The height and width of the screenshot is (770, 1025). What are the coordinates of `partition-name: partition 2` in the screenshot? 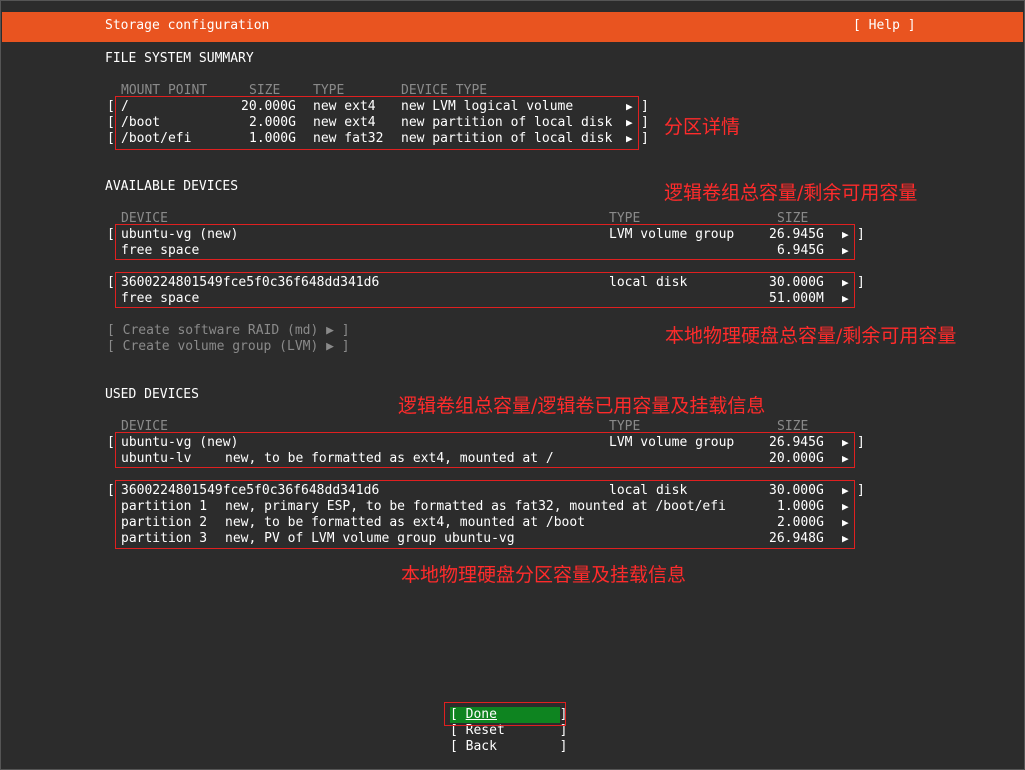 It's located at (164, 522).